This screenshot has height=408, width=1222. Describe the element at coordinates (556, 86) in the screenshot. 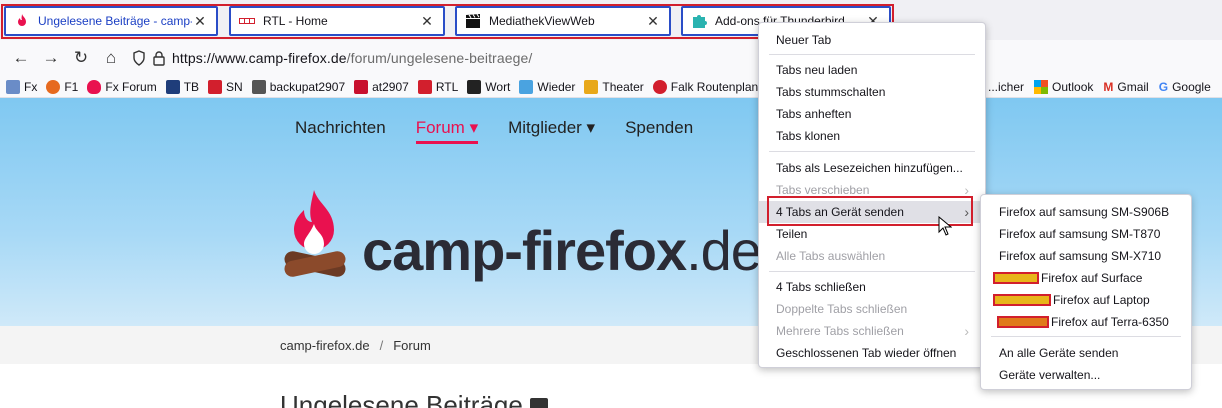

I see `bookmark-label: Wieder` at that location.